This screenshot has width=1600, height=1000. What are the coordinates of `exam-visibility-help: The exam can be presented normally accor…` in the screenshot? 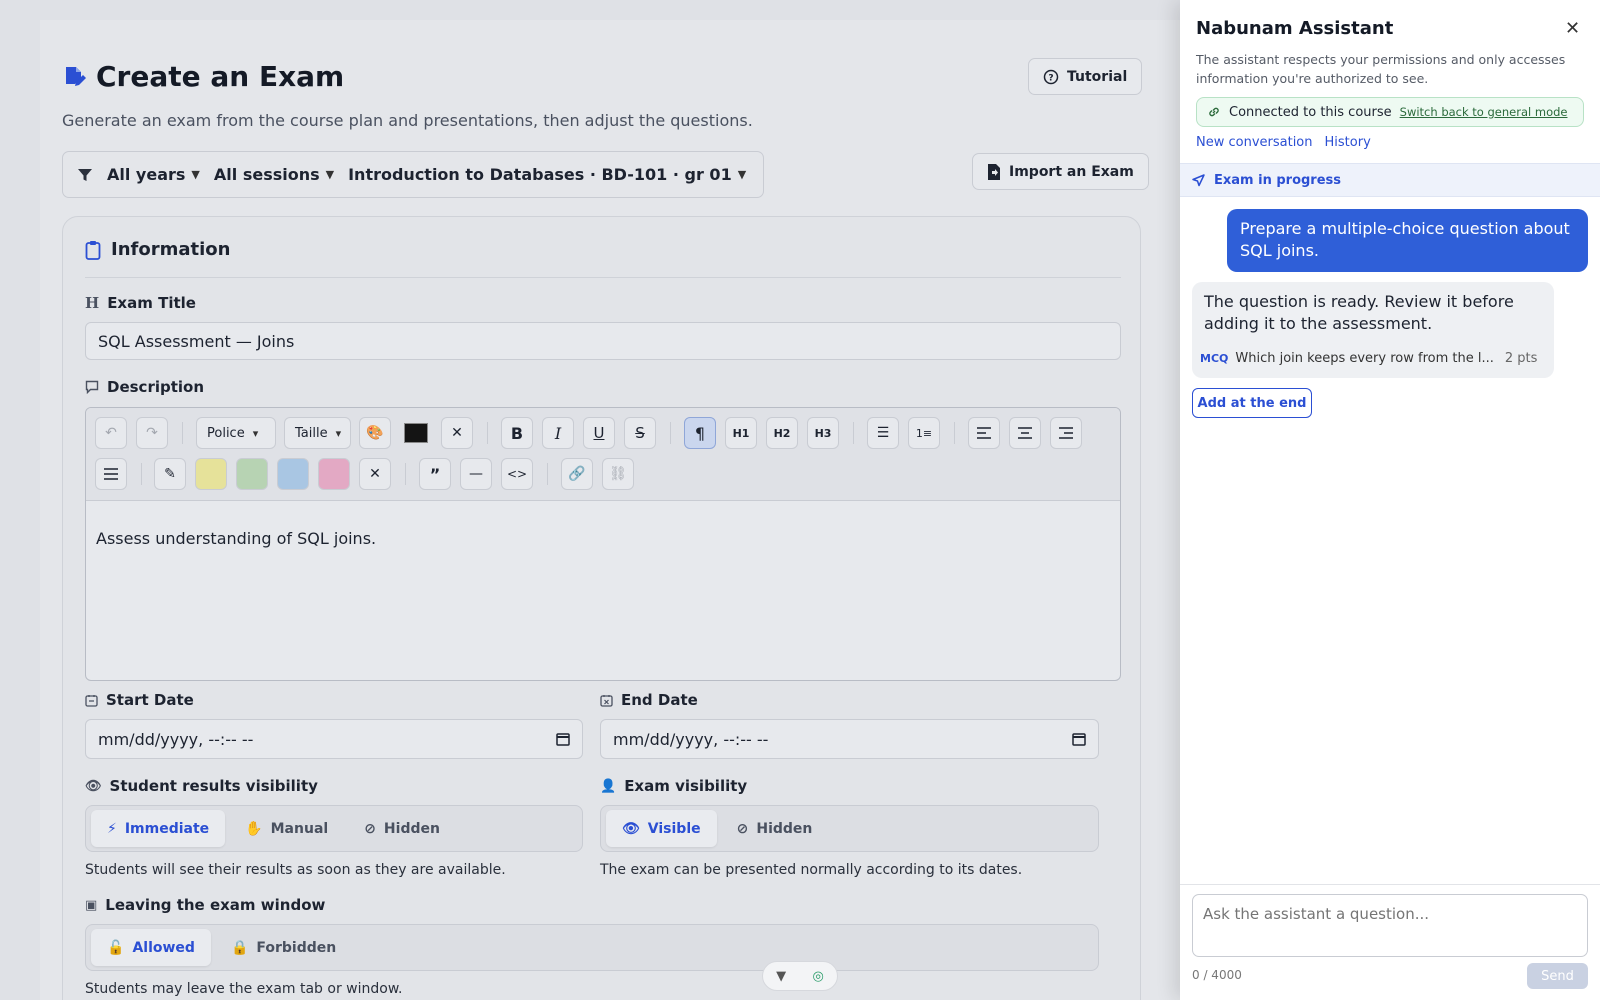 It's located at (811, 870).